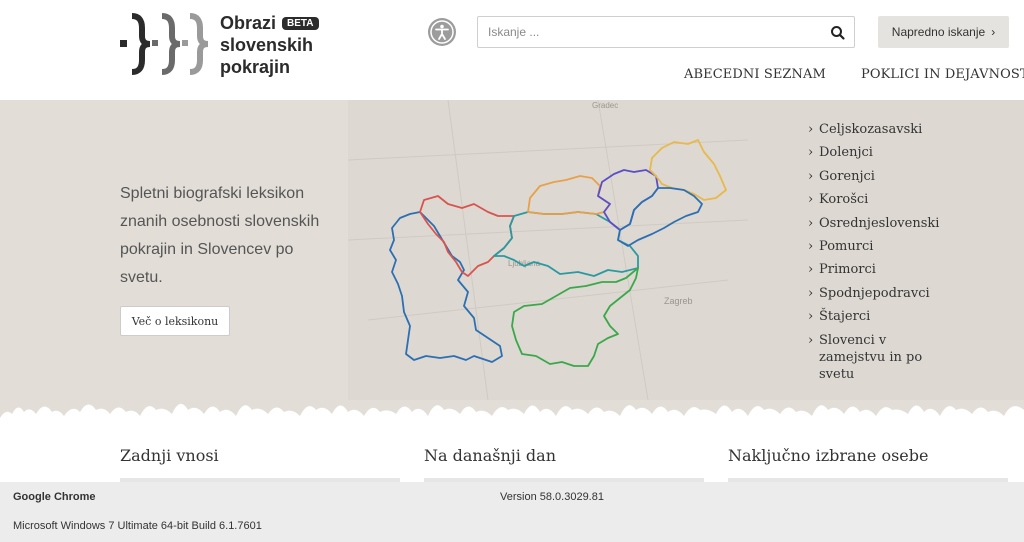  I want to click on nav-professions: POKLICI IN DEJAVNOSTI, so click(942, 74).